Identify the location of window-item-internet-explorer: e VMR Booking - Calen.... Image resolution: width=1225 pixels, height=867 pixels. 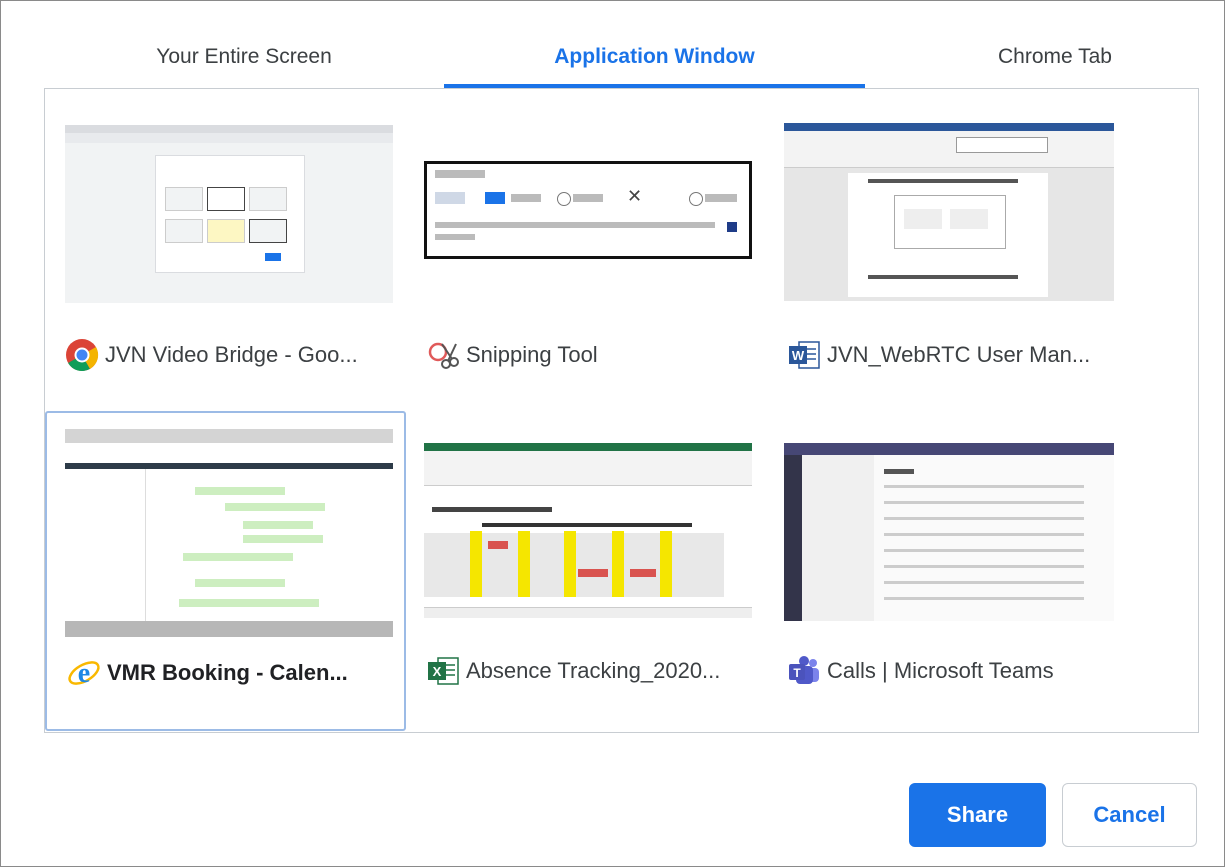
(225, 571).